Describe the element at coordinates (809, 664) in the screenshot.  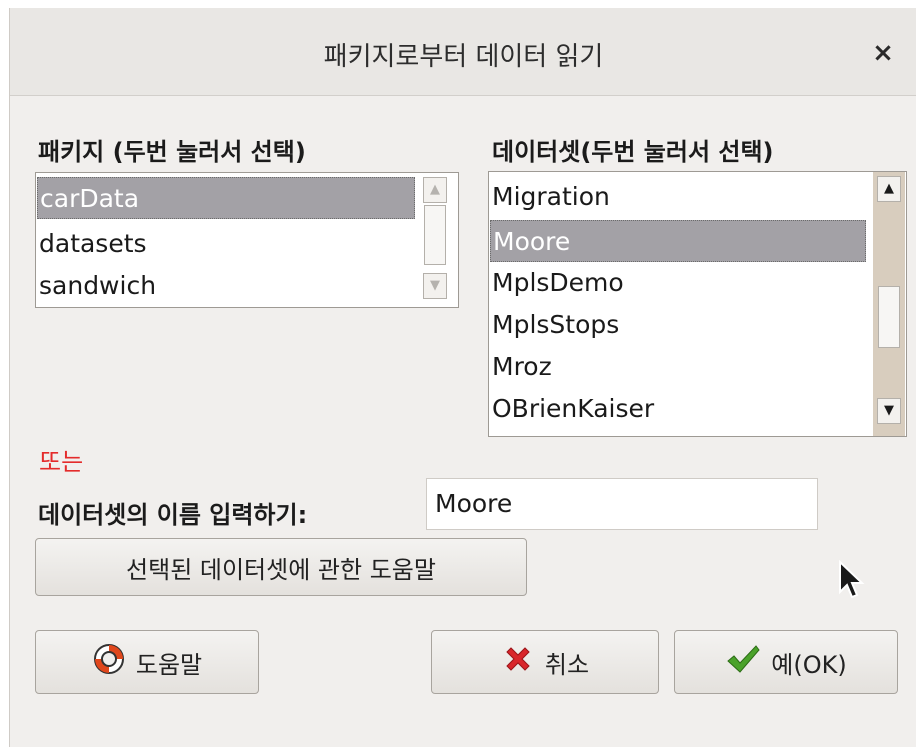
I see `ok-button-label: 예(OK)` at that location.